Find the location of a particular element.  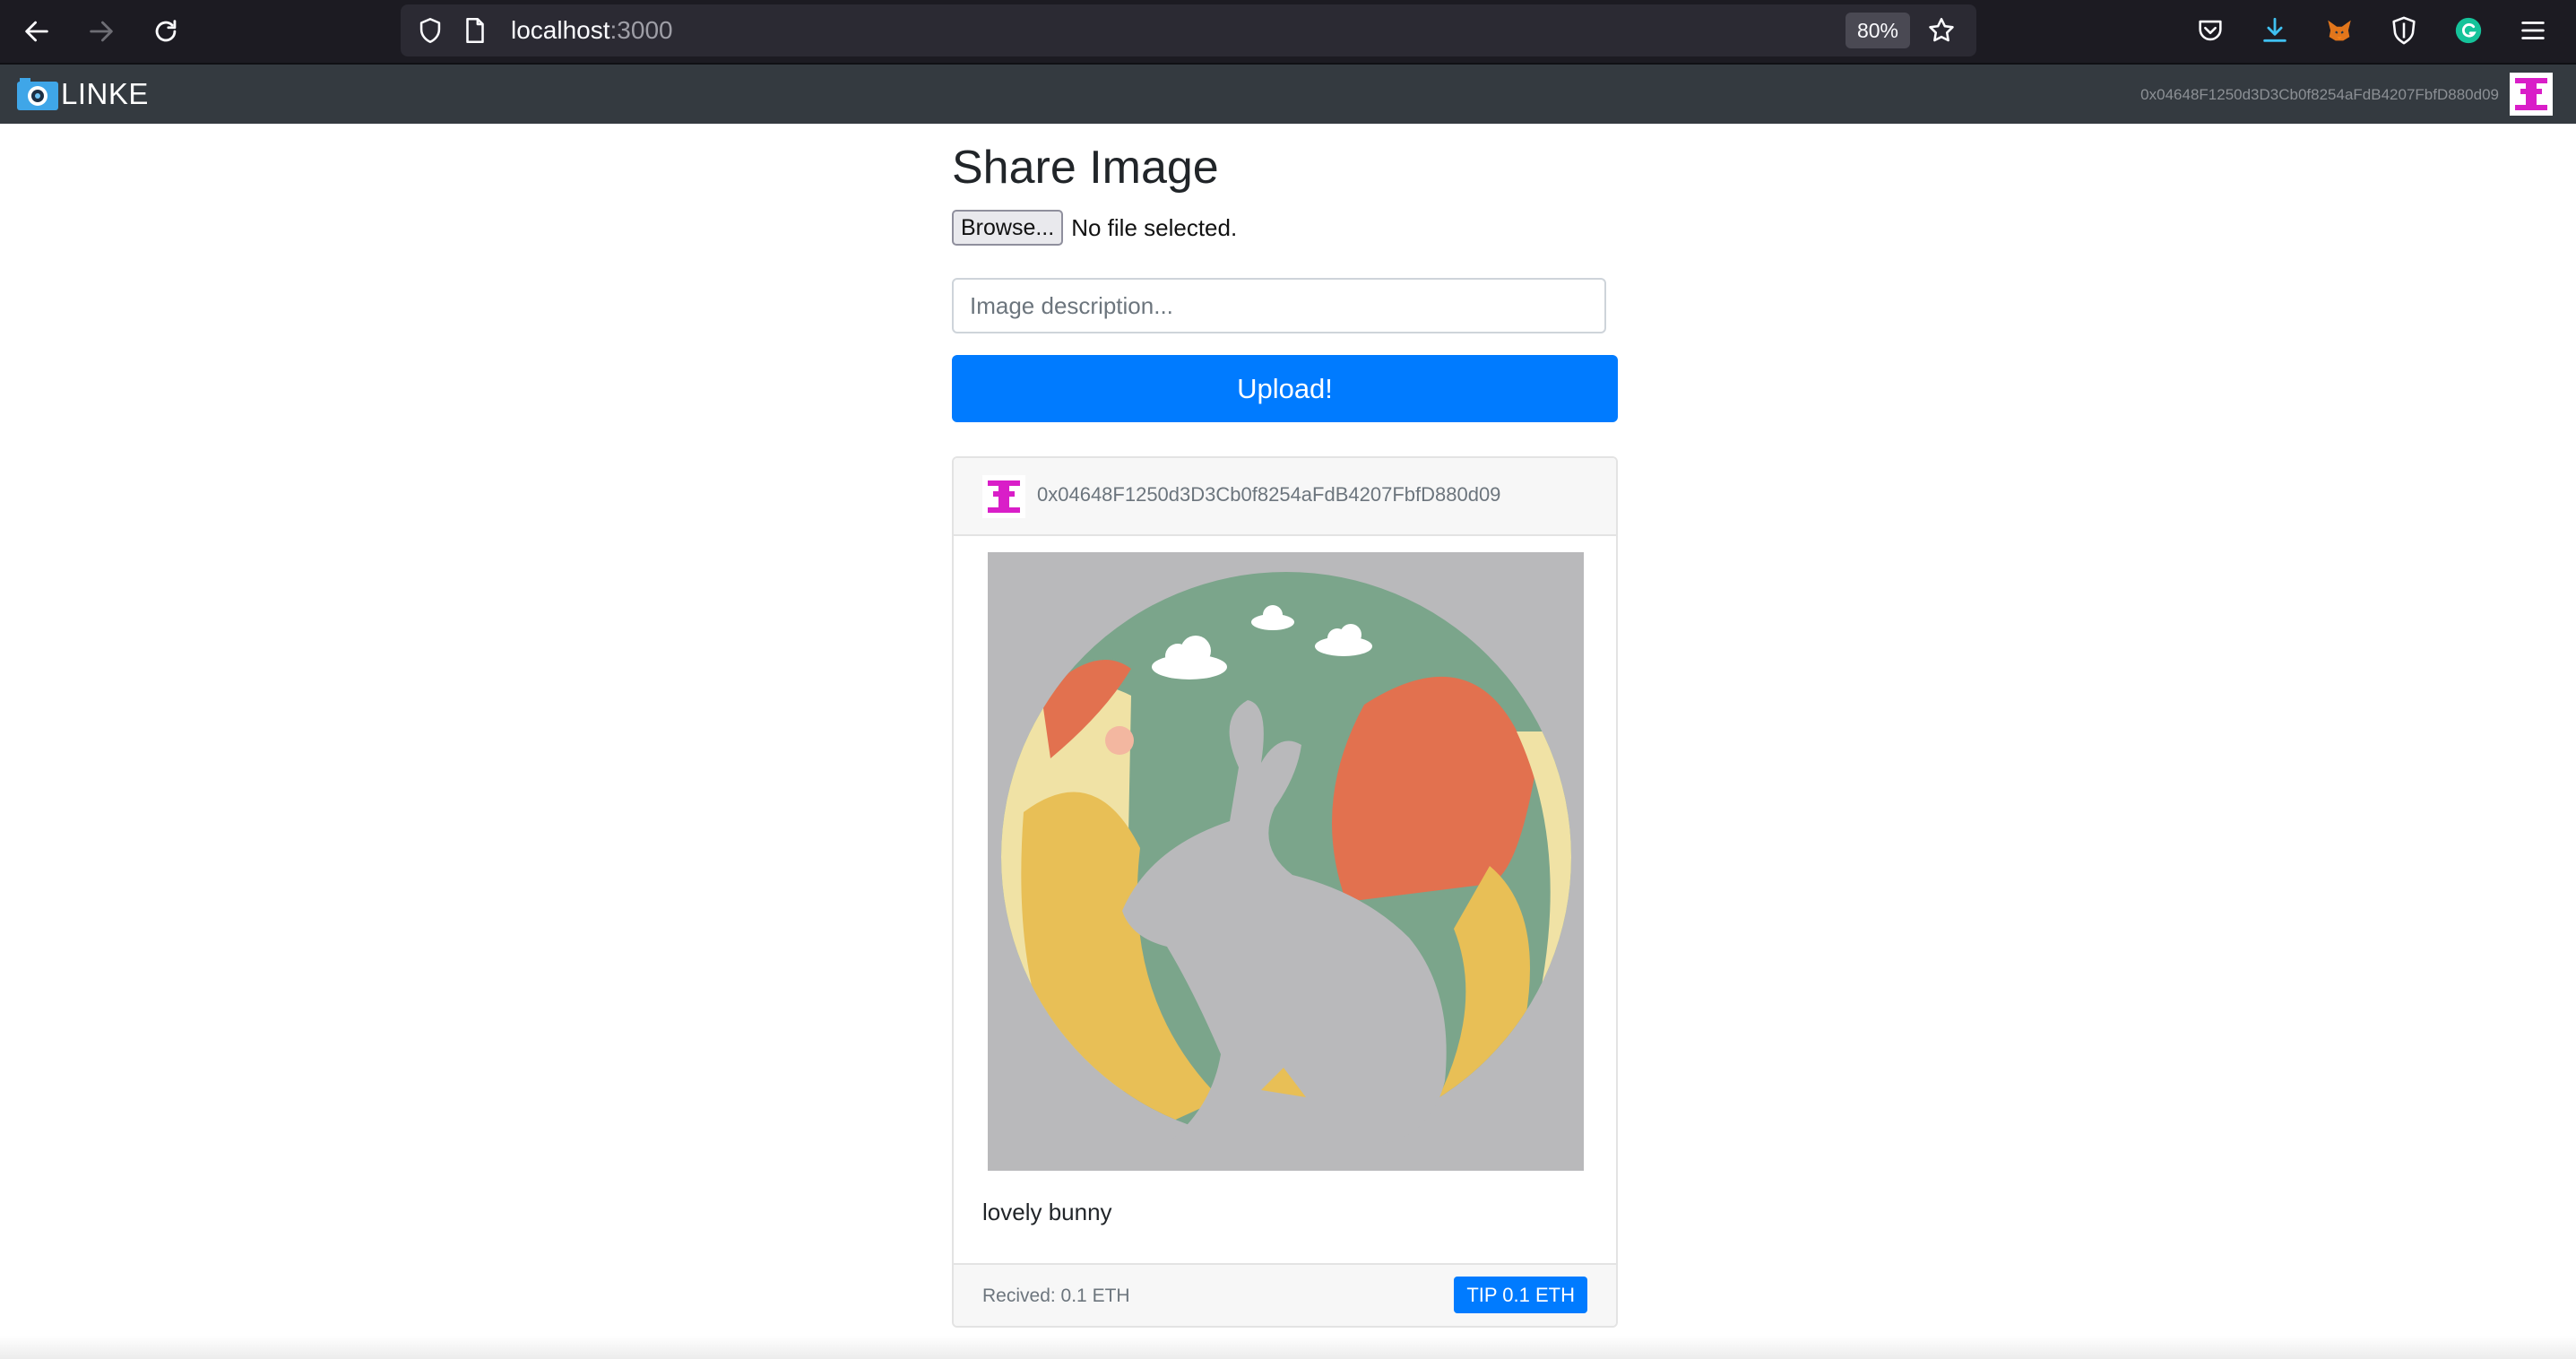

reload-button is located at coordinates (165, 32).